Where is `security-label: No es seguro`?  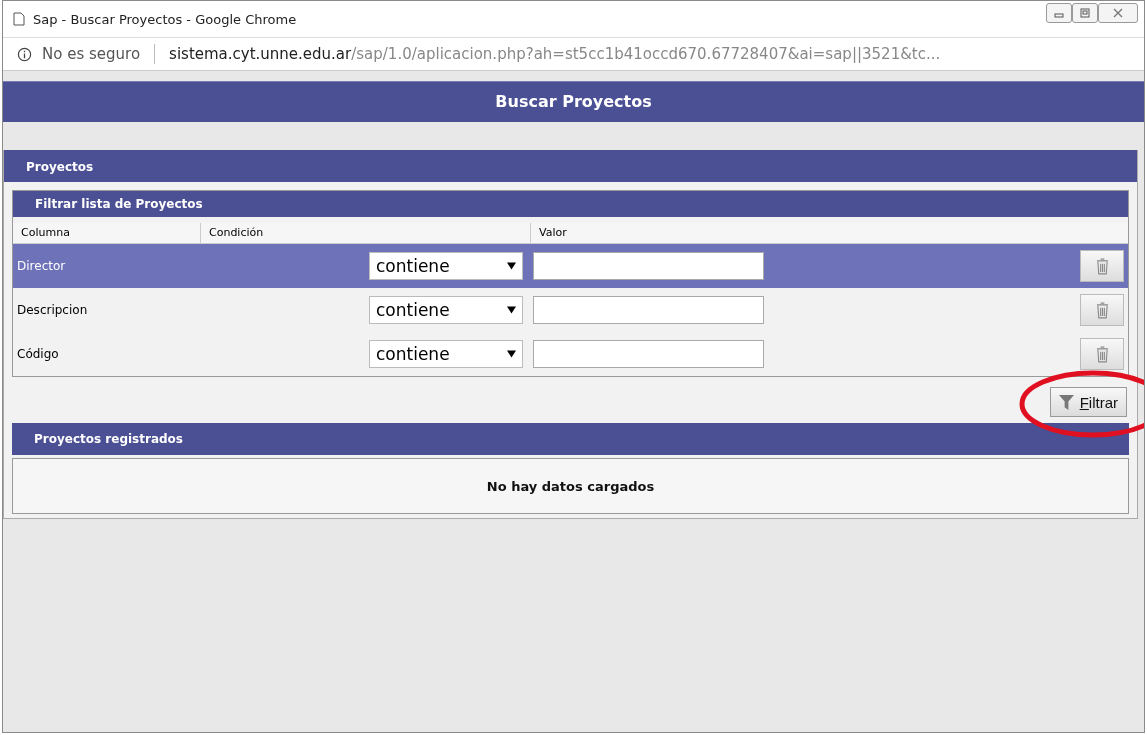 security-label: No es seguro is located at coordinates (91, 54).